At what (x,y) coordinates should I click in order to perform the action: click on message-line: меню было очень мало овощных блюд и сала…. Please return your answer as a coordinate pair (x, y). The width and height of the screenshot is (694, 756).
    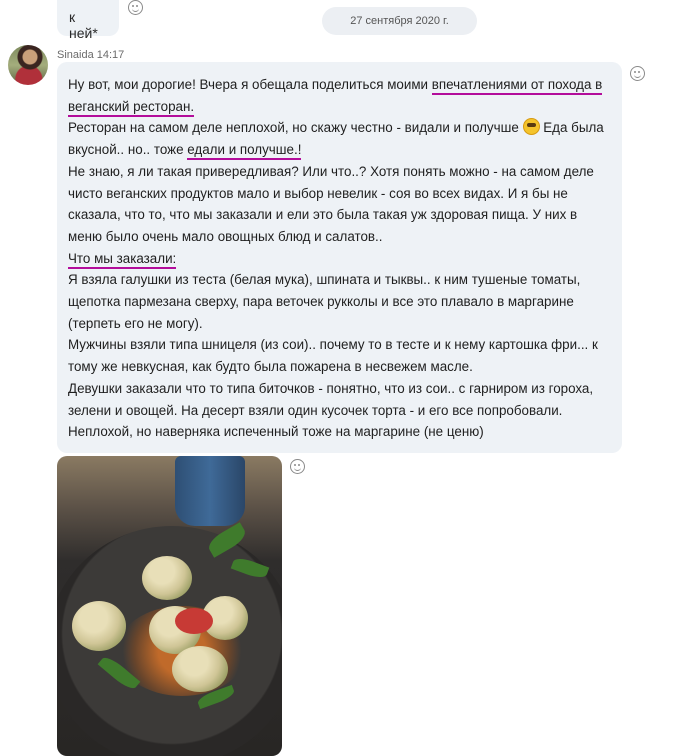
    Looking at the image, I should click on (340, 237).